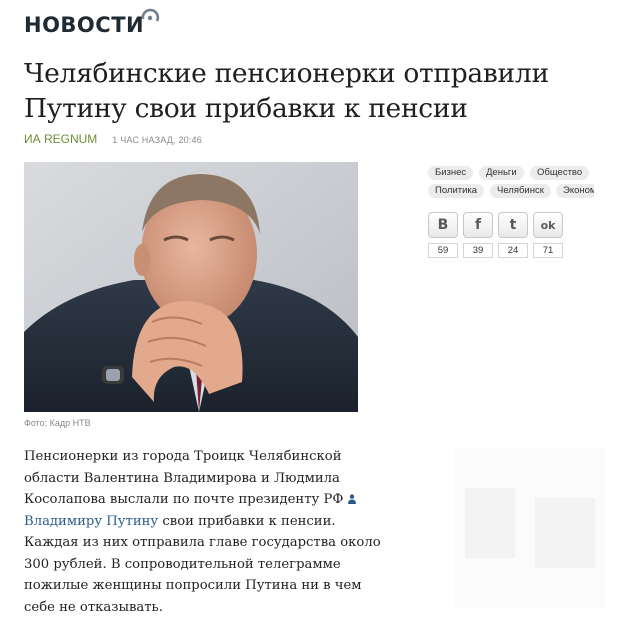  I want to click on facebook-share-button: f, so click(478, 225).